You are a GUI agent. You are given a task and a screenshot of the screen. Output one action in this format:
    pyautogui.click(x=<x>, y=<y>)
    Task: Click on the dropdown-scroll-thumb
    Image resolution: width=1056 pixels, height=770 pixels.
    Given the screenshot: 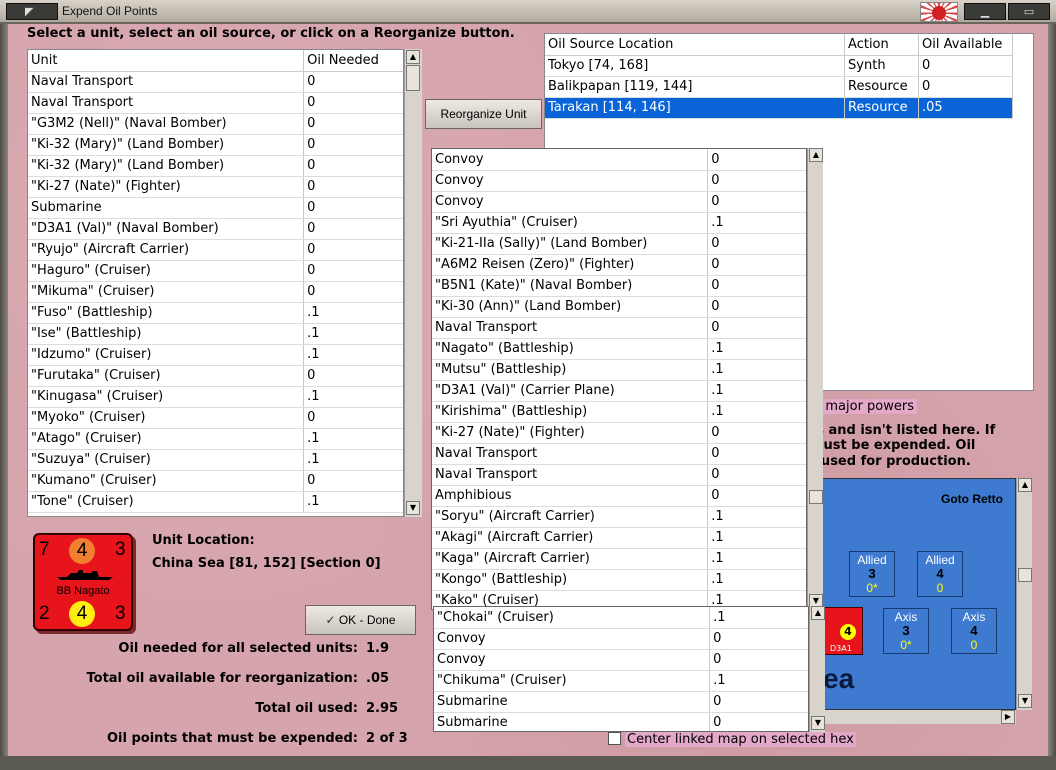 What is the action you would take?
    pyautogui.click(x=816, y=497)
    